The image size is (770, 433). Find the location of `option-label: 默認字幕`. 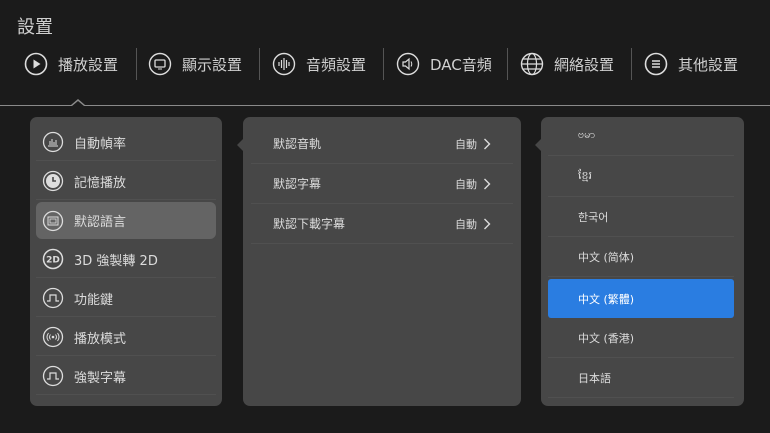

option-label: 默認字幕 is located at coordinates (297, 184).